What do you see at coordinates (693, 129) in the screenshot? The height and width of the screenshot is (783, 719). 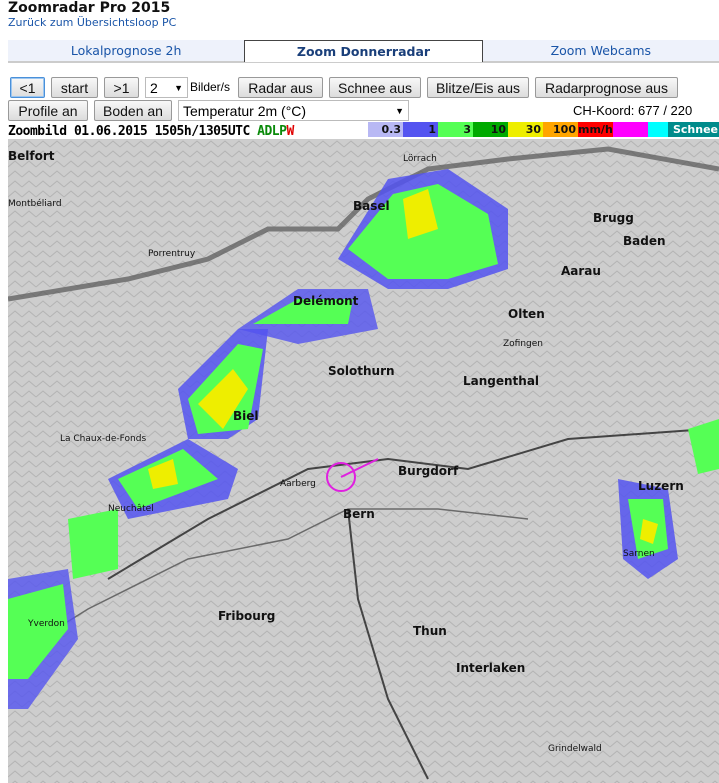 I see `legend-swatch: Schnee` at bounding box center [693, 129].